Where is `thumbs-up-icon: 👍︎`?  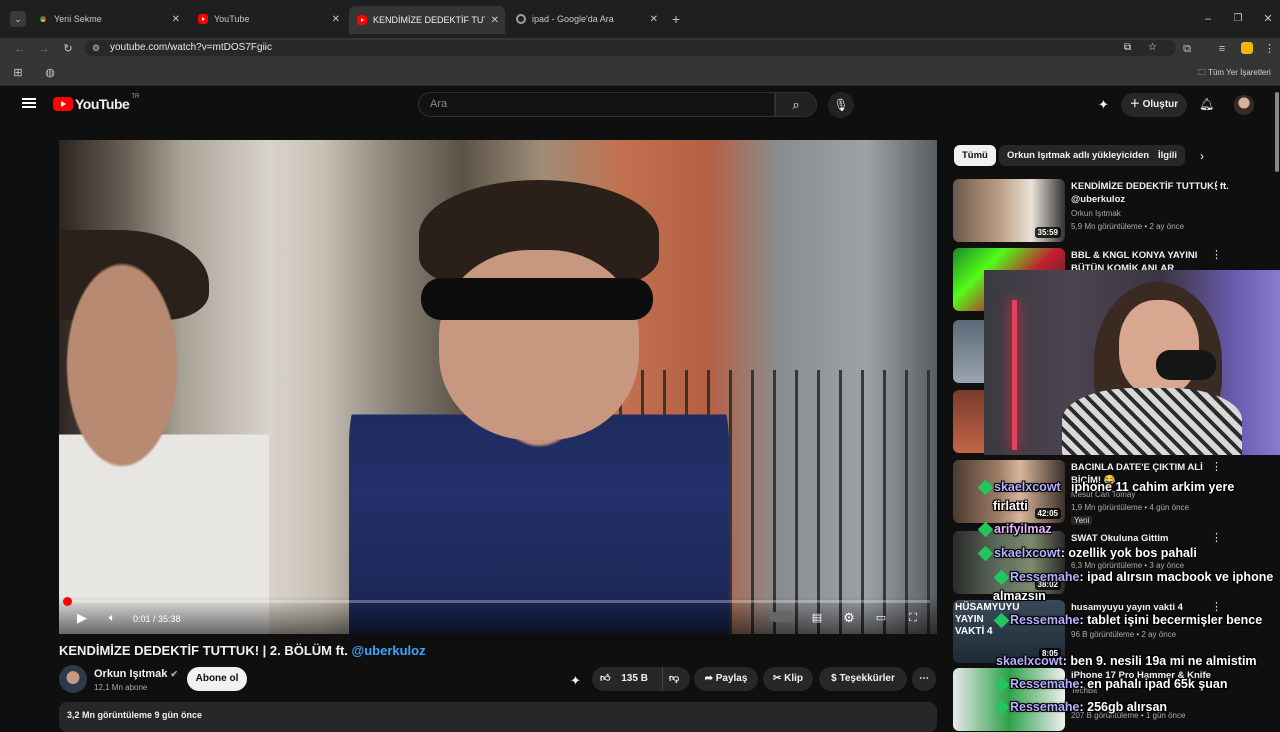
thumbs-up-icon: 👍︎ is located at coordinates (605, 678).